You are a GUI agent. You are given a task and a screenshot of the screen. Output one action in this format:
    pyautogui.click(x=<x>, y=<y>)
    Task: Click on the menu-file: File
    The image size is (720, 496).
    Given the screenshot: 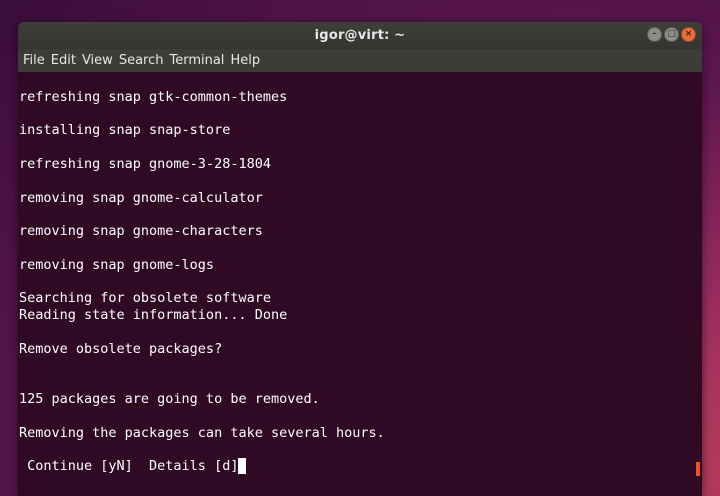 What is the action you would take?
    pyautogui.click(x=37, y=60)
    